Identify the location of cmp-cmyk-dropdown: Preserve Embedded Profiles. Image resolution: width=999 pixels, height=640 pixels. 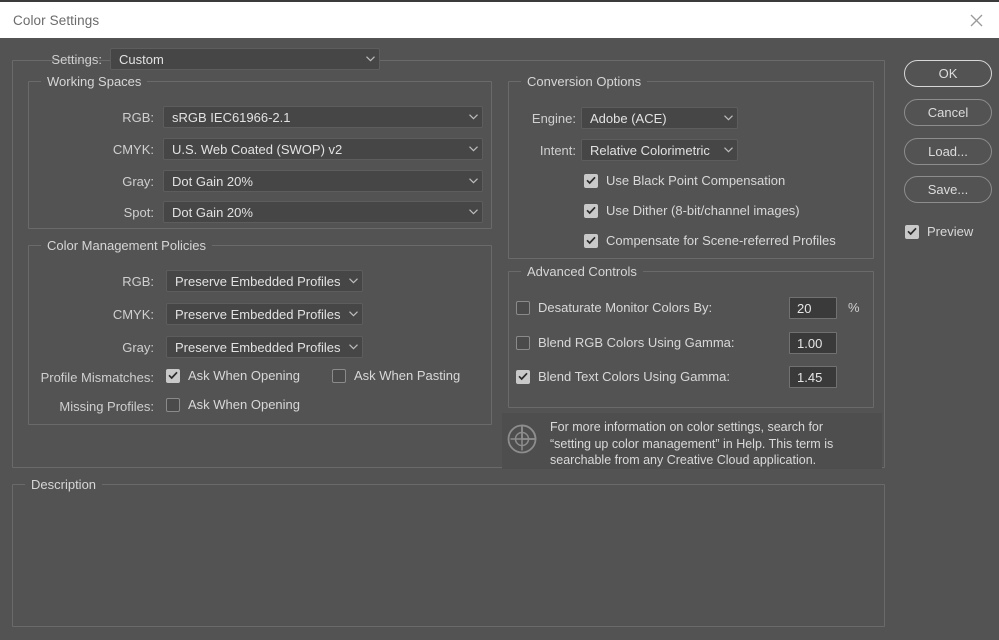
(264, 314).